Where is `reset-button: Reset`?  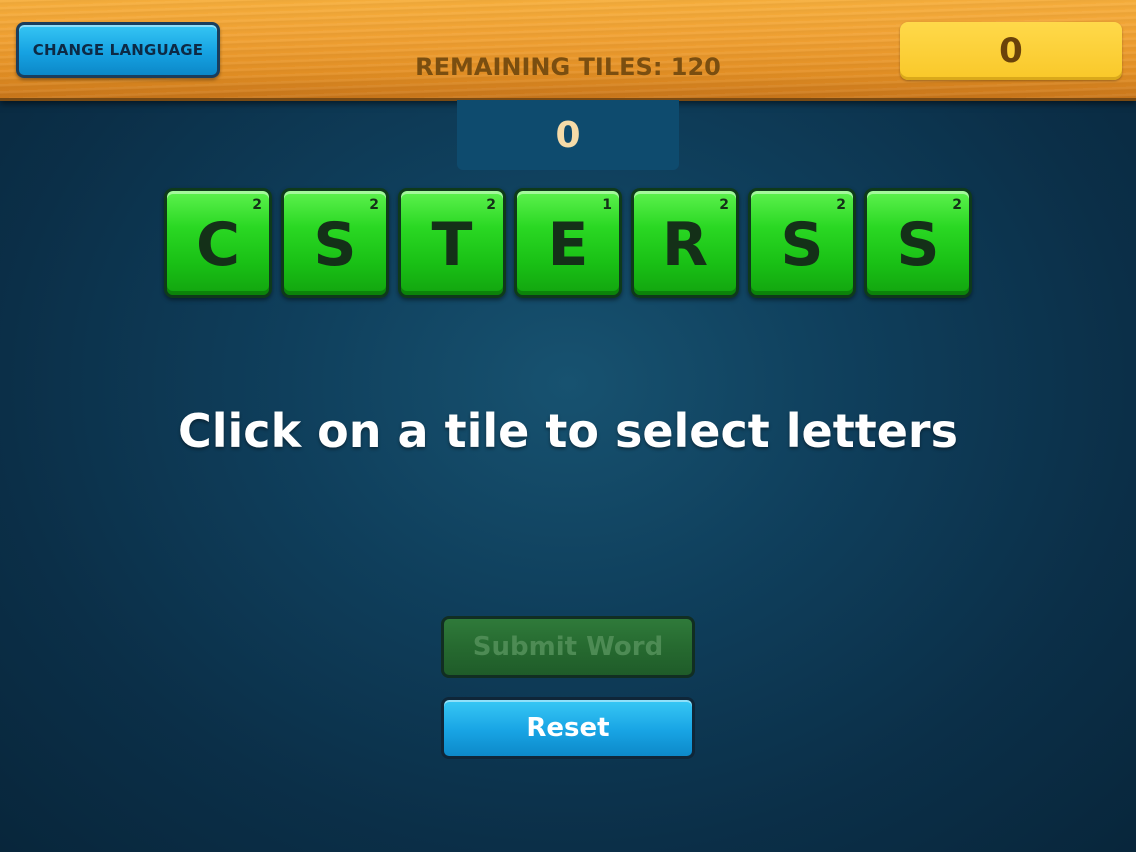 reset-button: Reset is located at coordinates (568, 728).